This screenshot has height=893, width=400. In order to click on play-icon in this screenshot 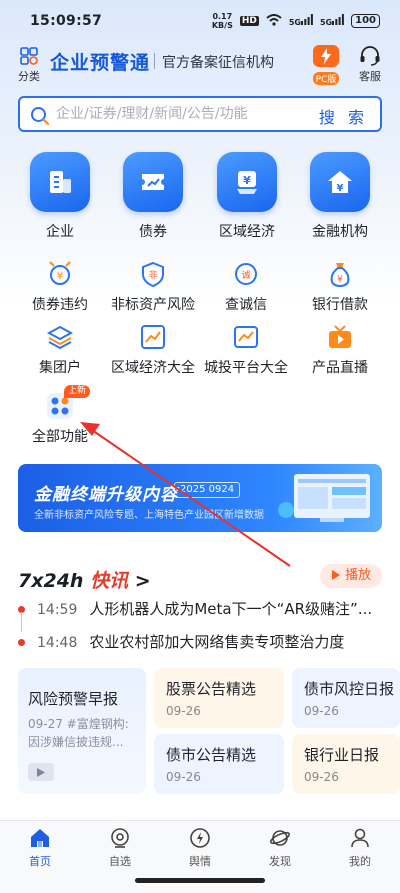, I will do `click(335, 575)`.